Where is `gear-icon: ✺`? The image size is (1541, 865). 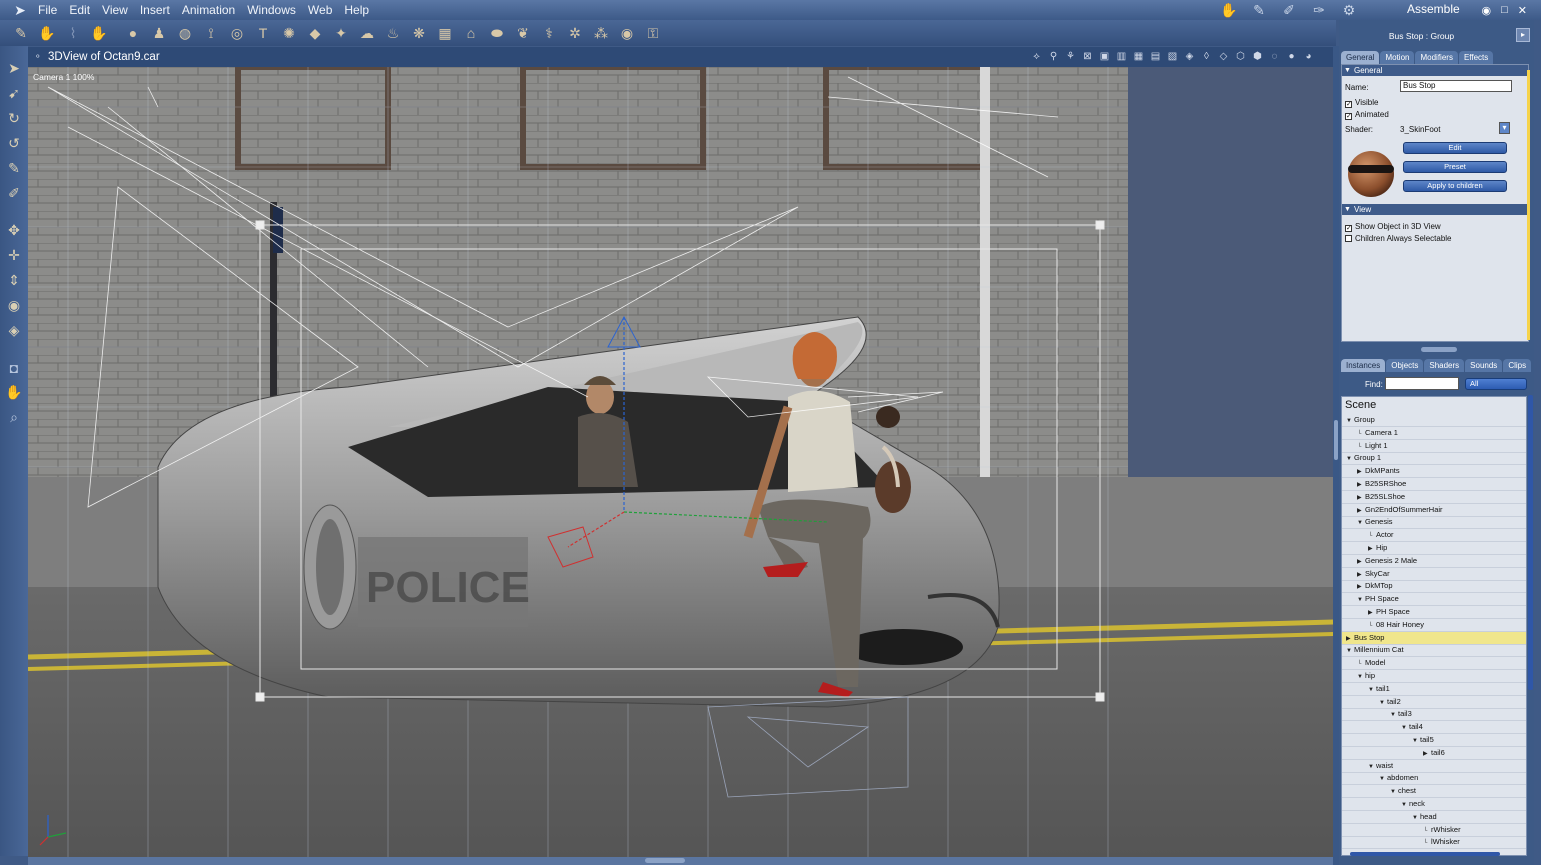 gear-icon: ✺ is located at coordinates (289, 33).